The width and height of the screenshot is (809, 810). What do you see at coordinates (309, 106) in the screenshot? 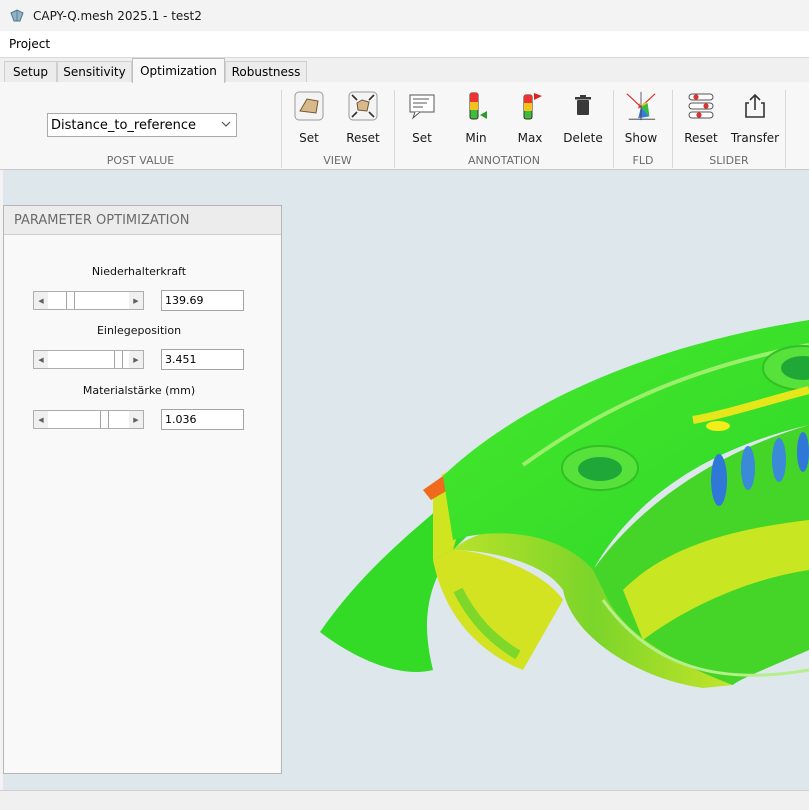
I see `view-set-icon` at bounding box center [309, 106].